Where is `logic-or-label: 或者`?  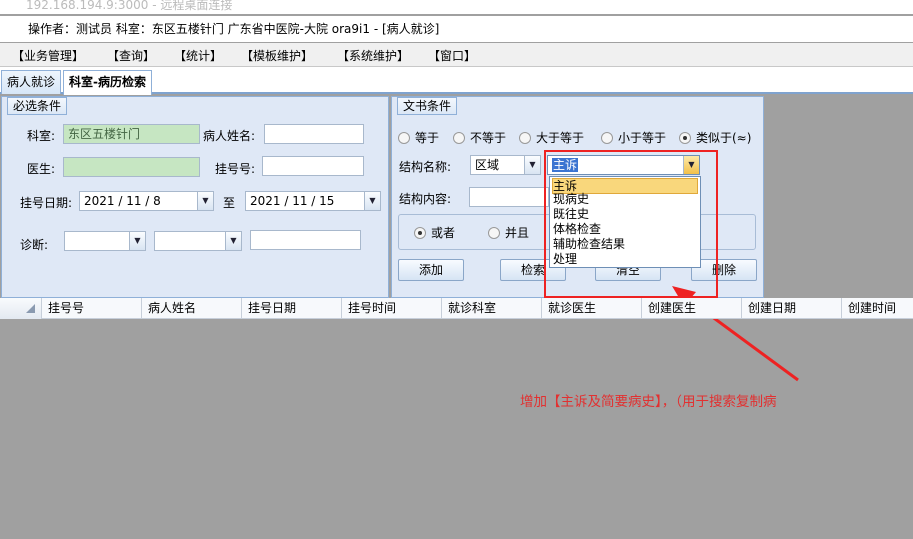 logic-or-label: 或者 is located at coordinates (443, 233).